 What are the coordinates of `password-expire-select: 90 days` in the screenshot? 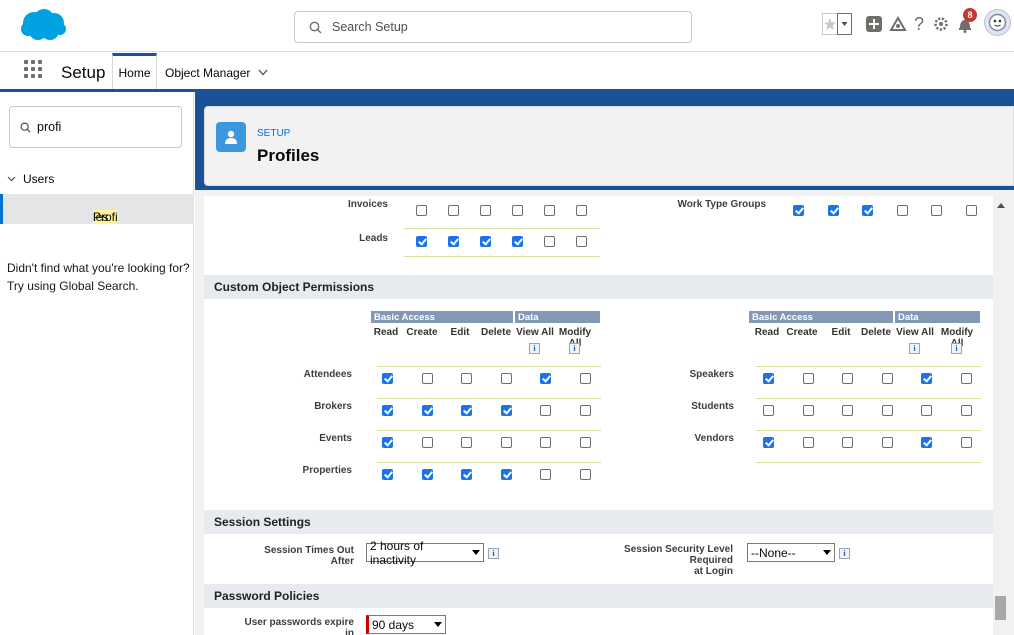 It's located at (406, 624).